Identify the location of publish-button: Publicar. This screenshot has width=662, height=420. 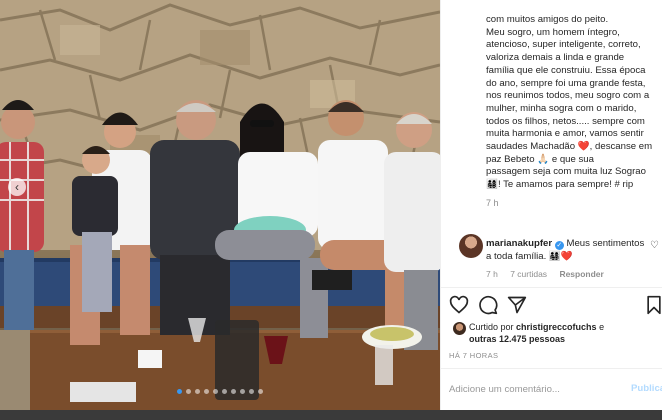
(646, 388).